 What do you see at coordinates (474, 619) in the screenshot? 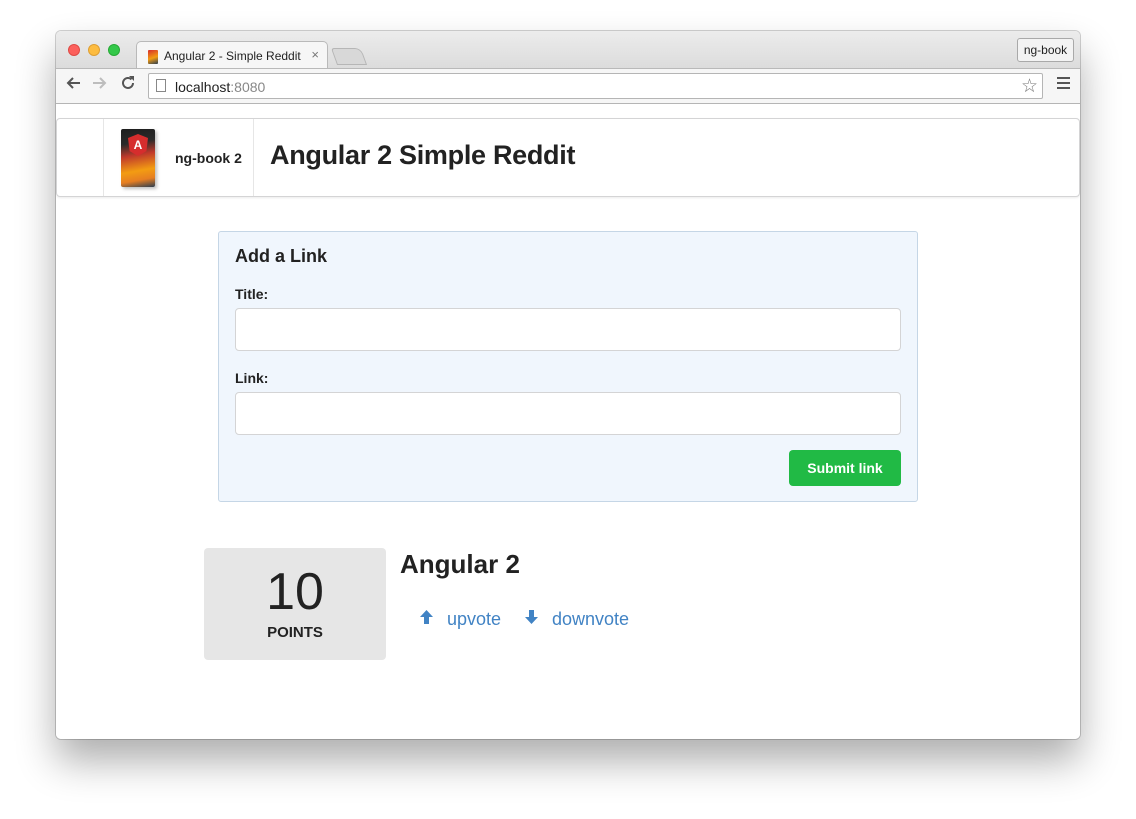
I see `upvote-label: upvote` at bounding box center [474, 619].